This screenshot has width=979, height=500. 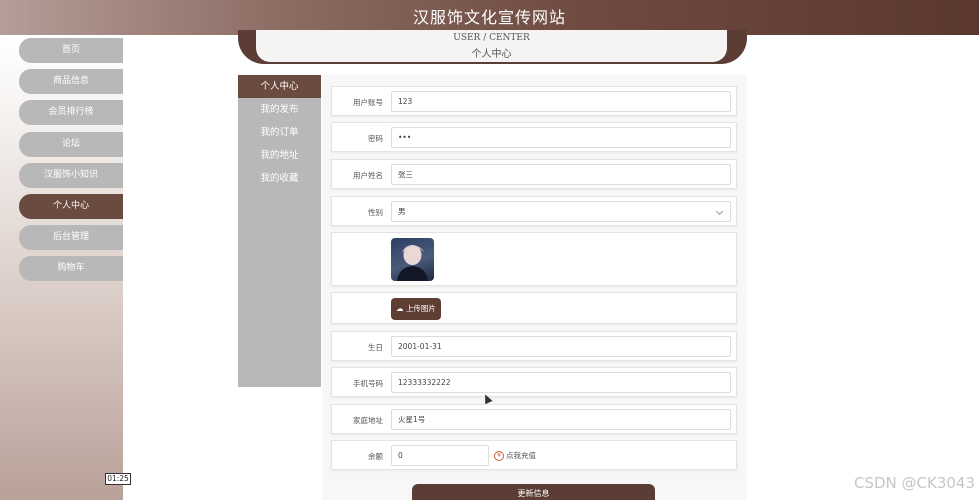 What do you see at coordinates (561, 419) in the screenshot?
I see `address-input: 火星1号` at bounding box center [561, 419].